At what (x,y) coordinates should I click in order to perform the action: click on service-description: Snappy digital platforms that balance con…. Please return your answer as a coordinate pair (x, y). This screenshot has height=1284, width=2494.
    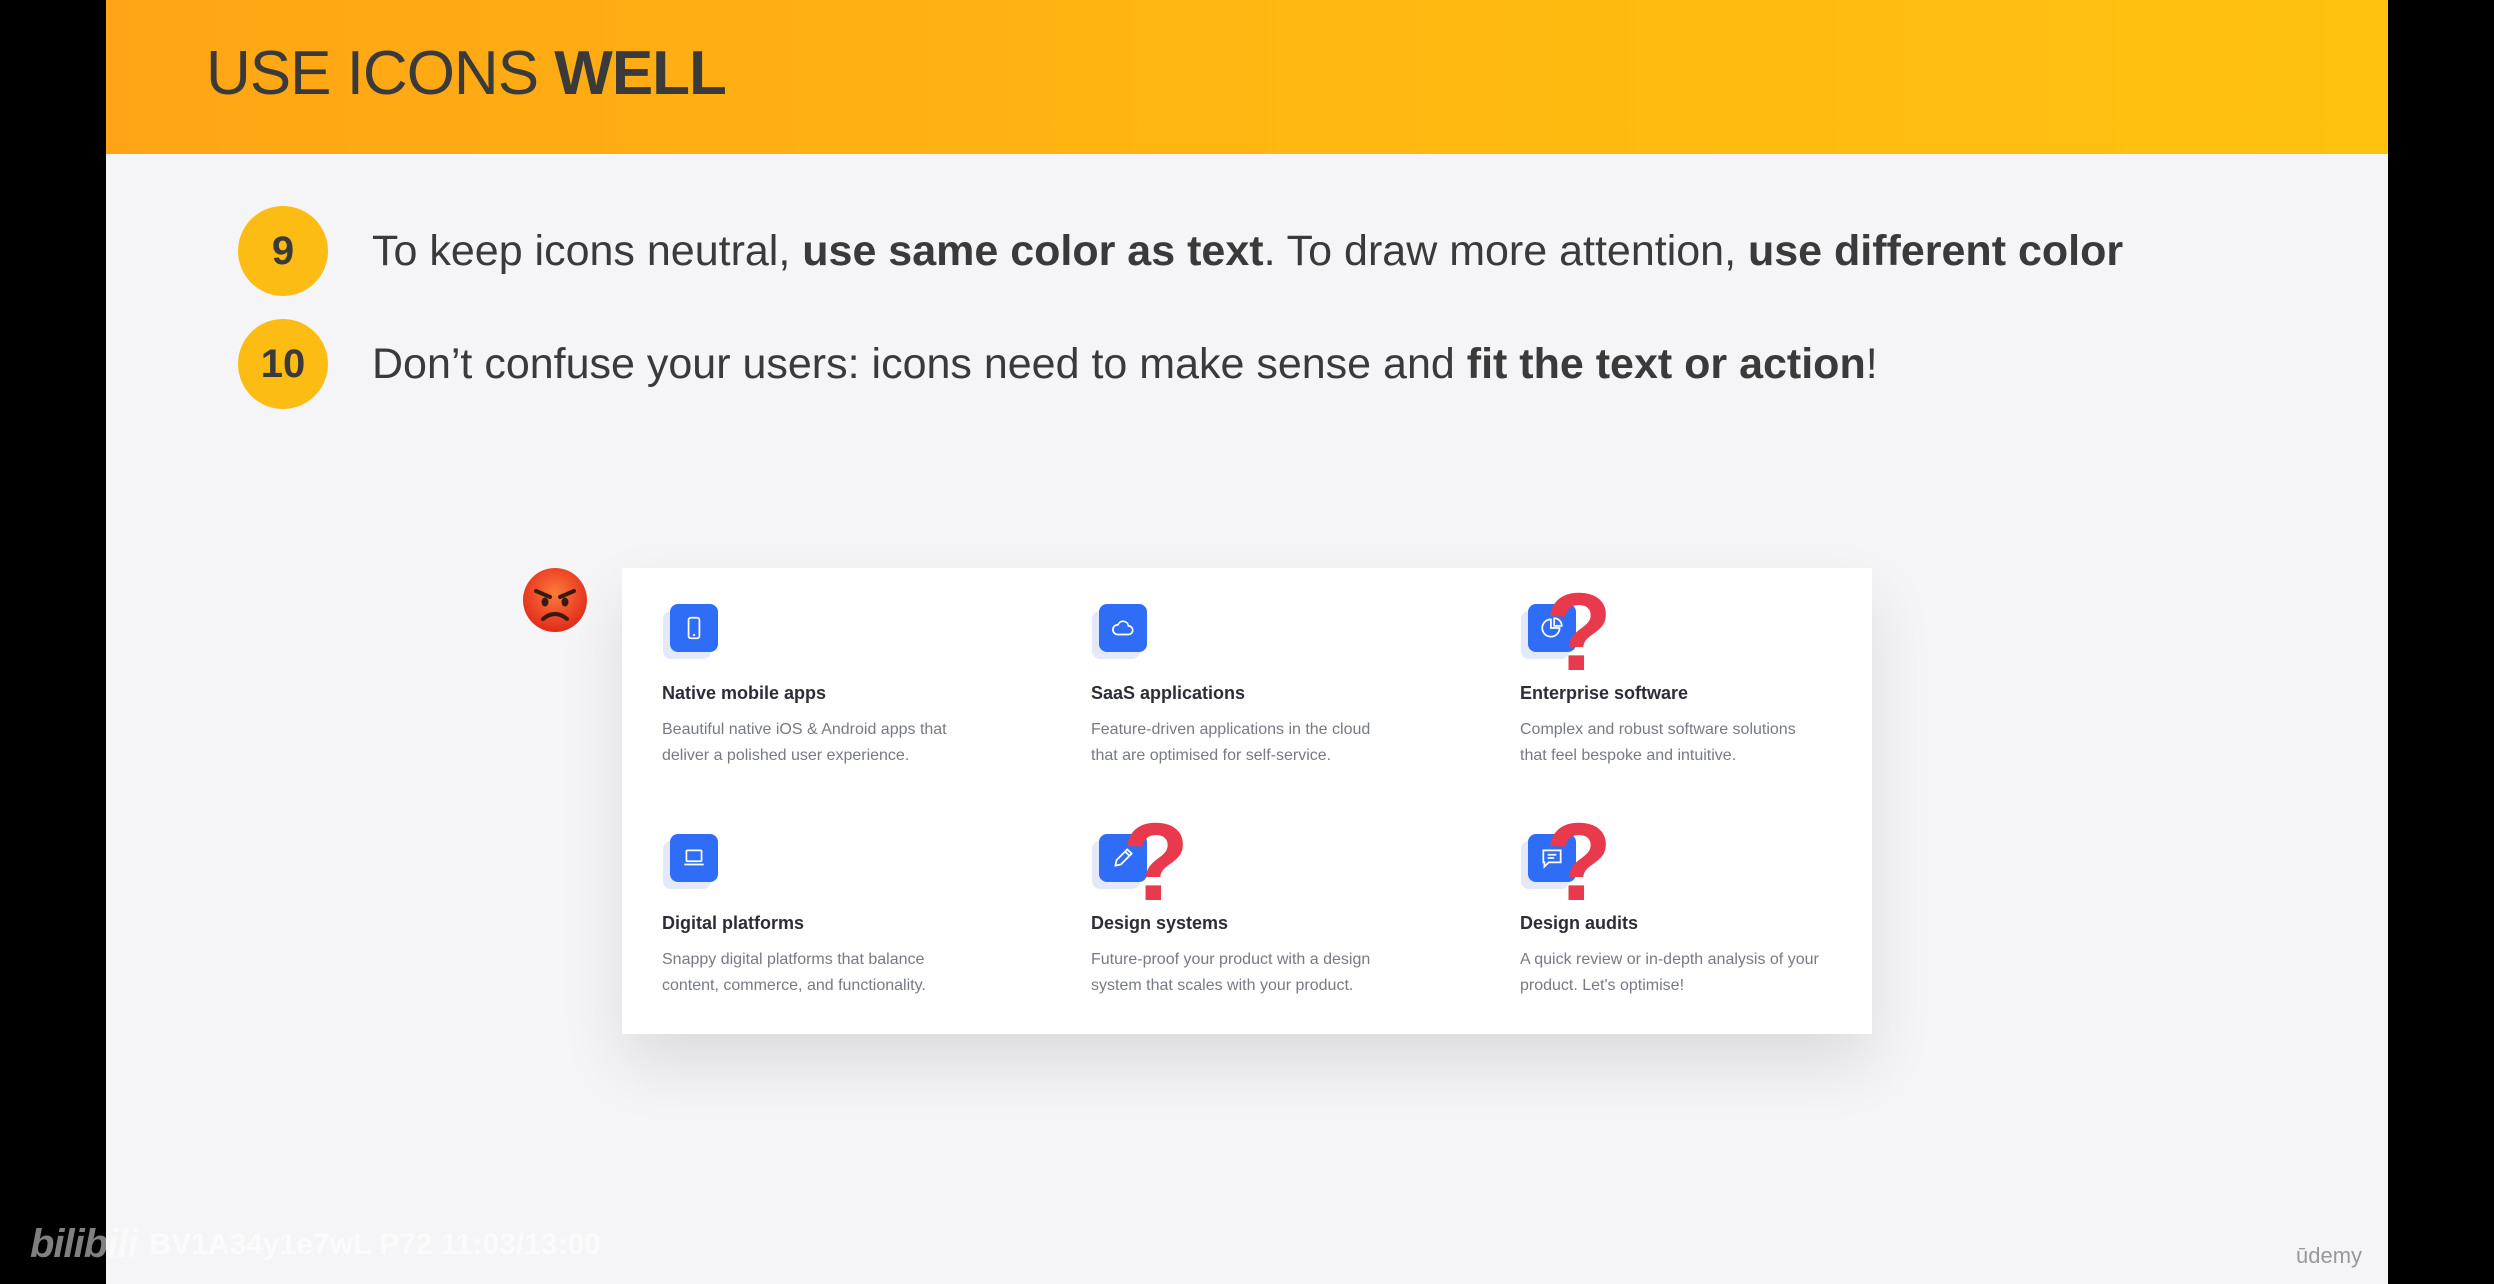
    Looking at the image, I should click on (794, 972).